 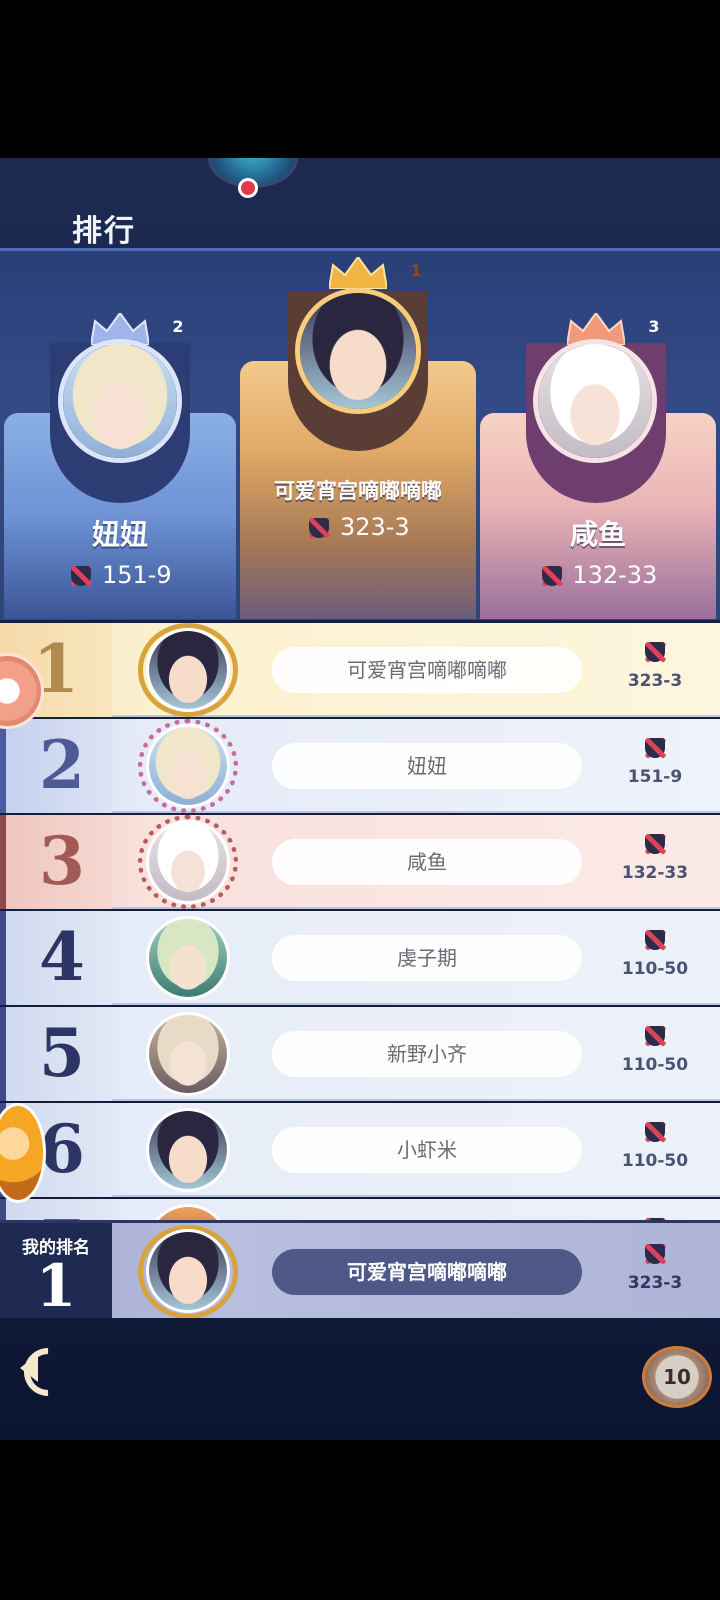 I want to click on my-rank-number: 1, so click(x=56, y=1286).